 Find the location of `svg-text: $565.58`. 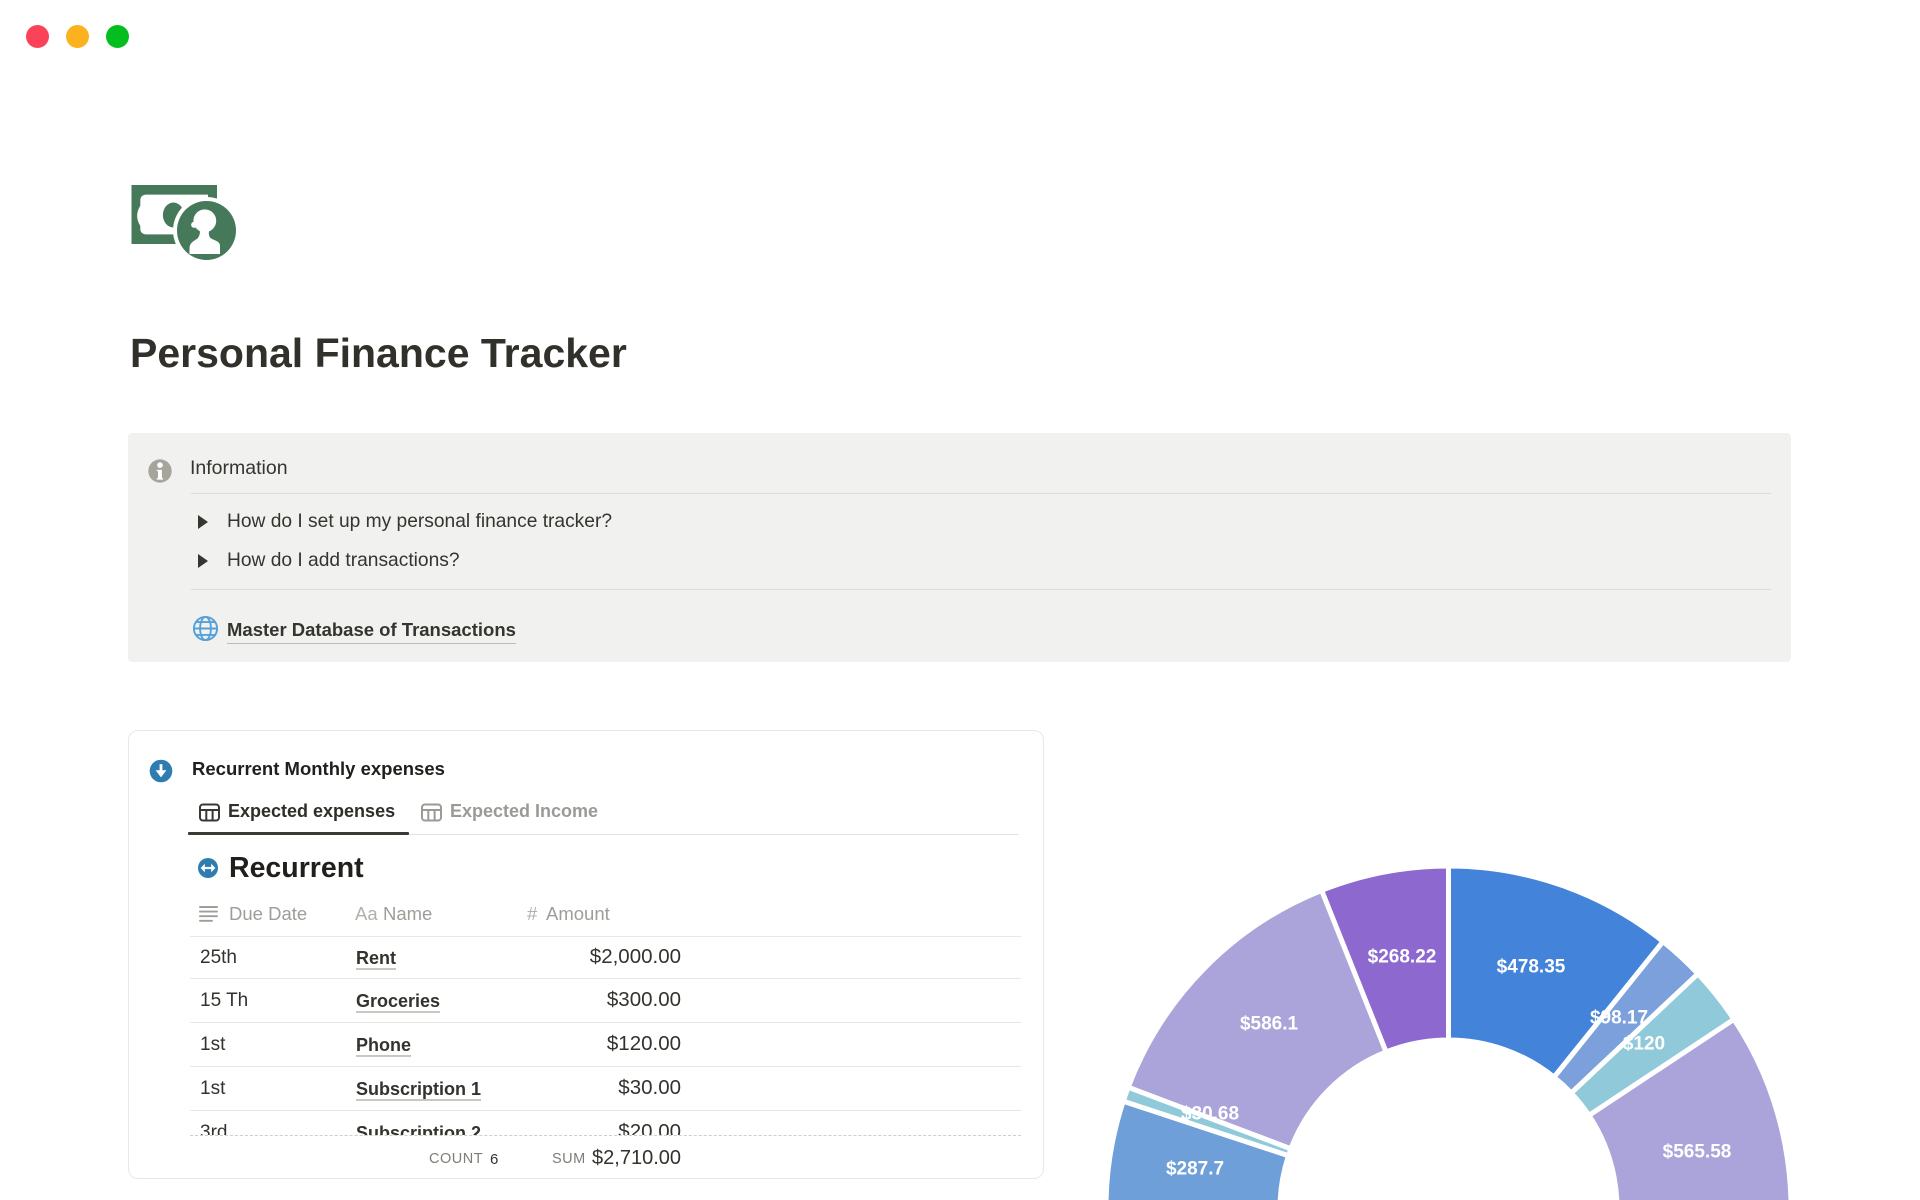

svg-text: $565.58 is located at coordinates (1697, 1152).